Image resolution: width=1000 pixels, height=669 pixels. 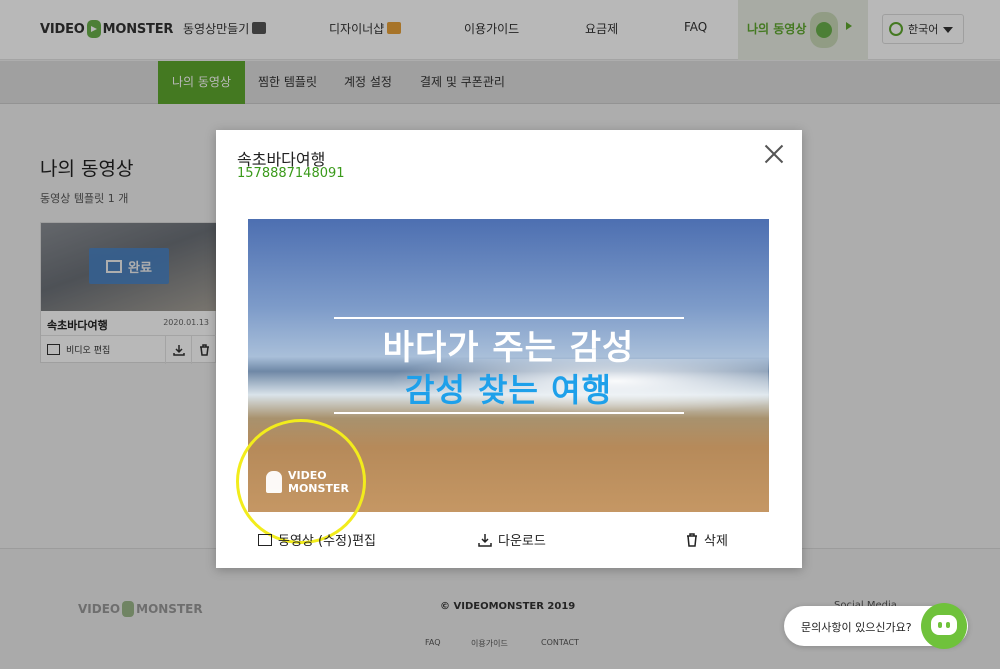 I want to click on trash-icon, so click(x=692, y=539).